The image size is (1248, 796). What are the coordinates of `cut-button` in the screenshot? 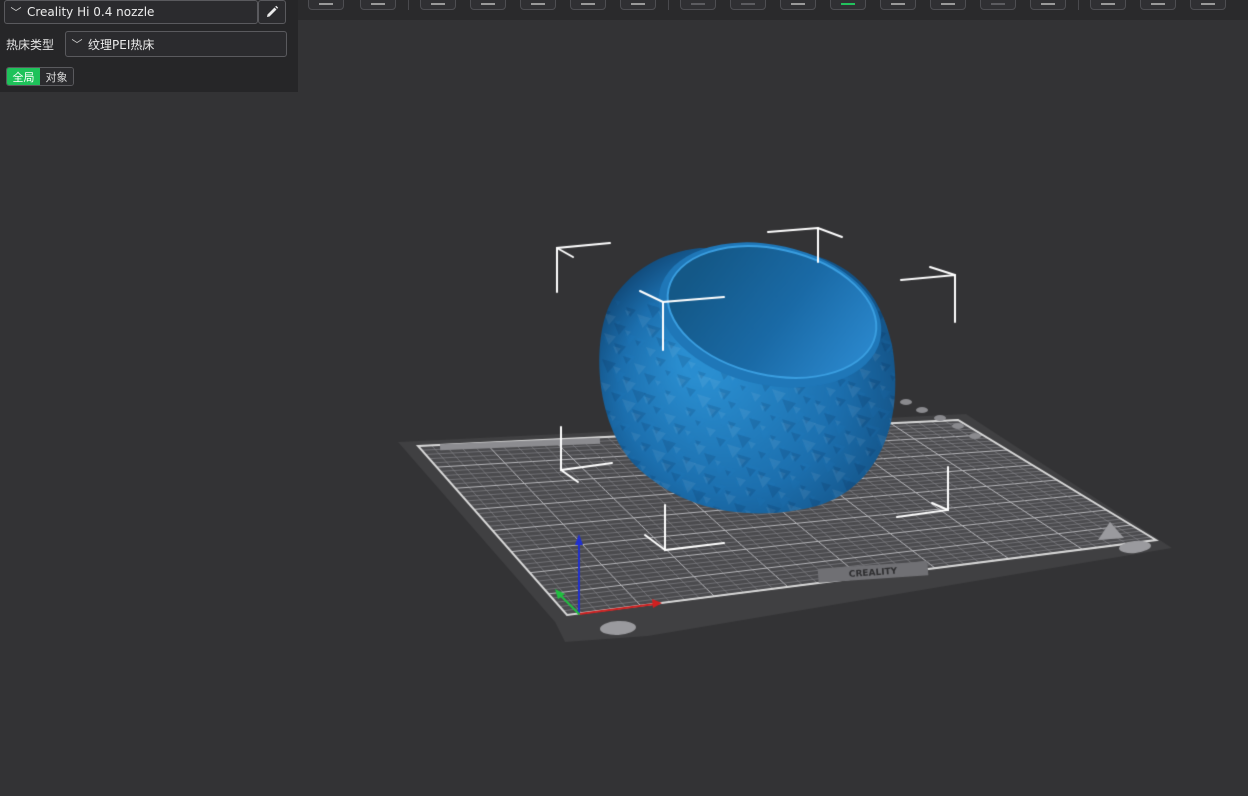 It's located at (948, 5).